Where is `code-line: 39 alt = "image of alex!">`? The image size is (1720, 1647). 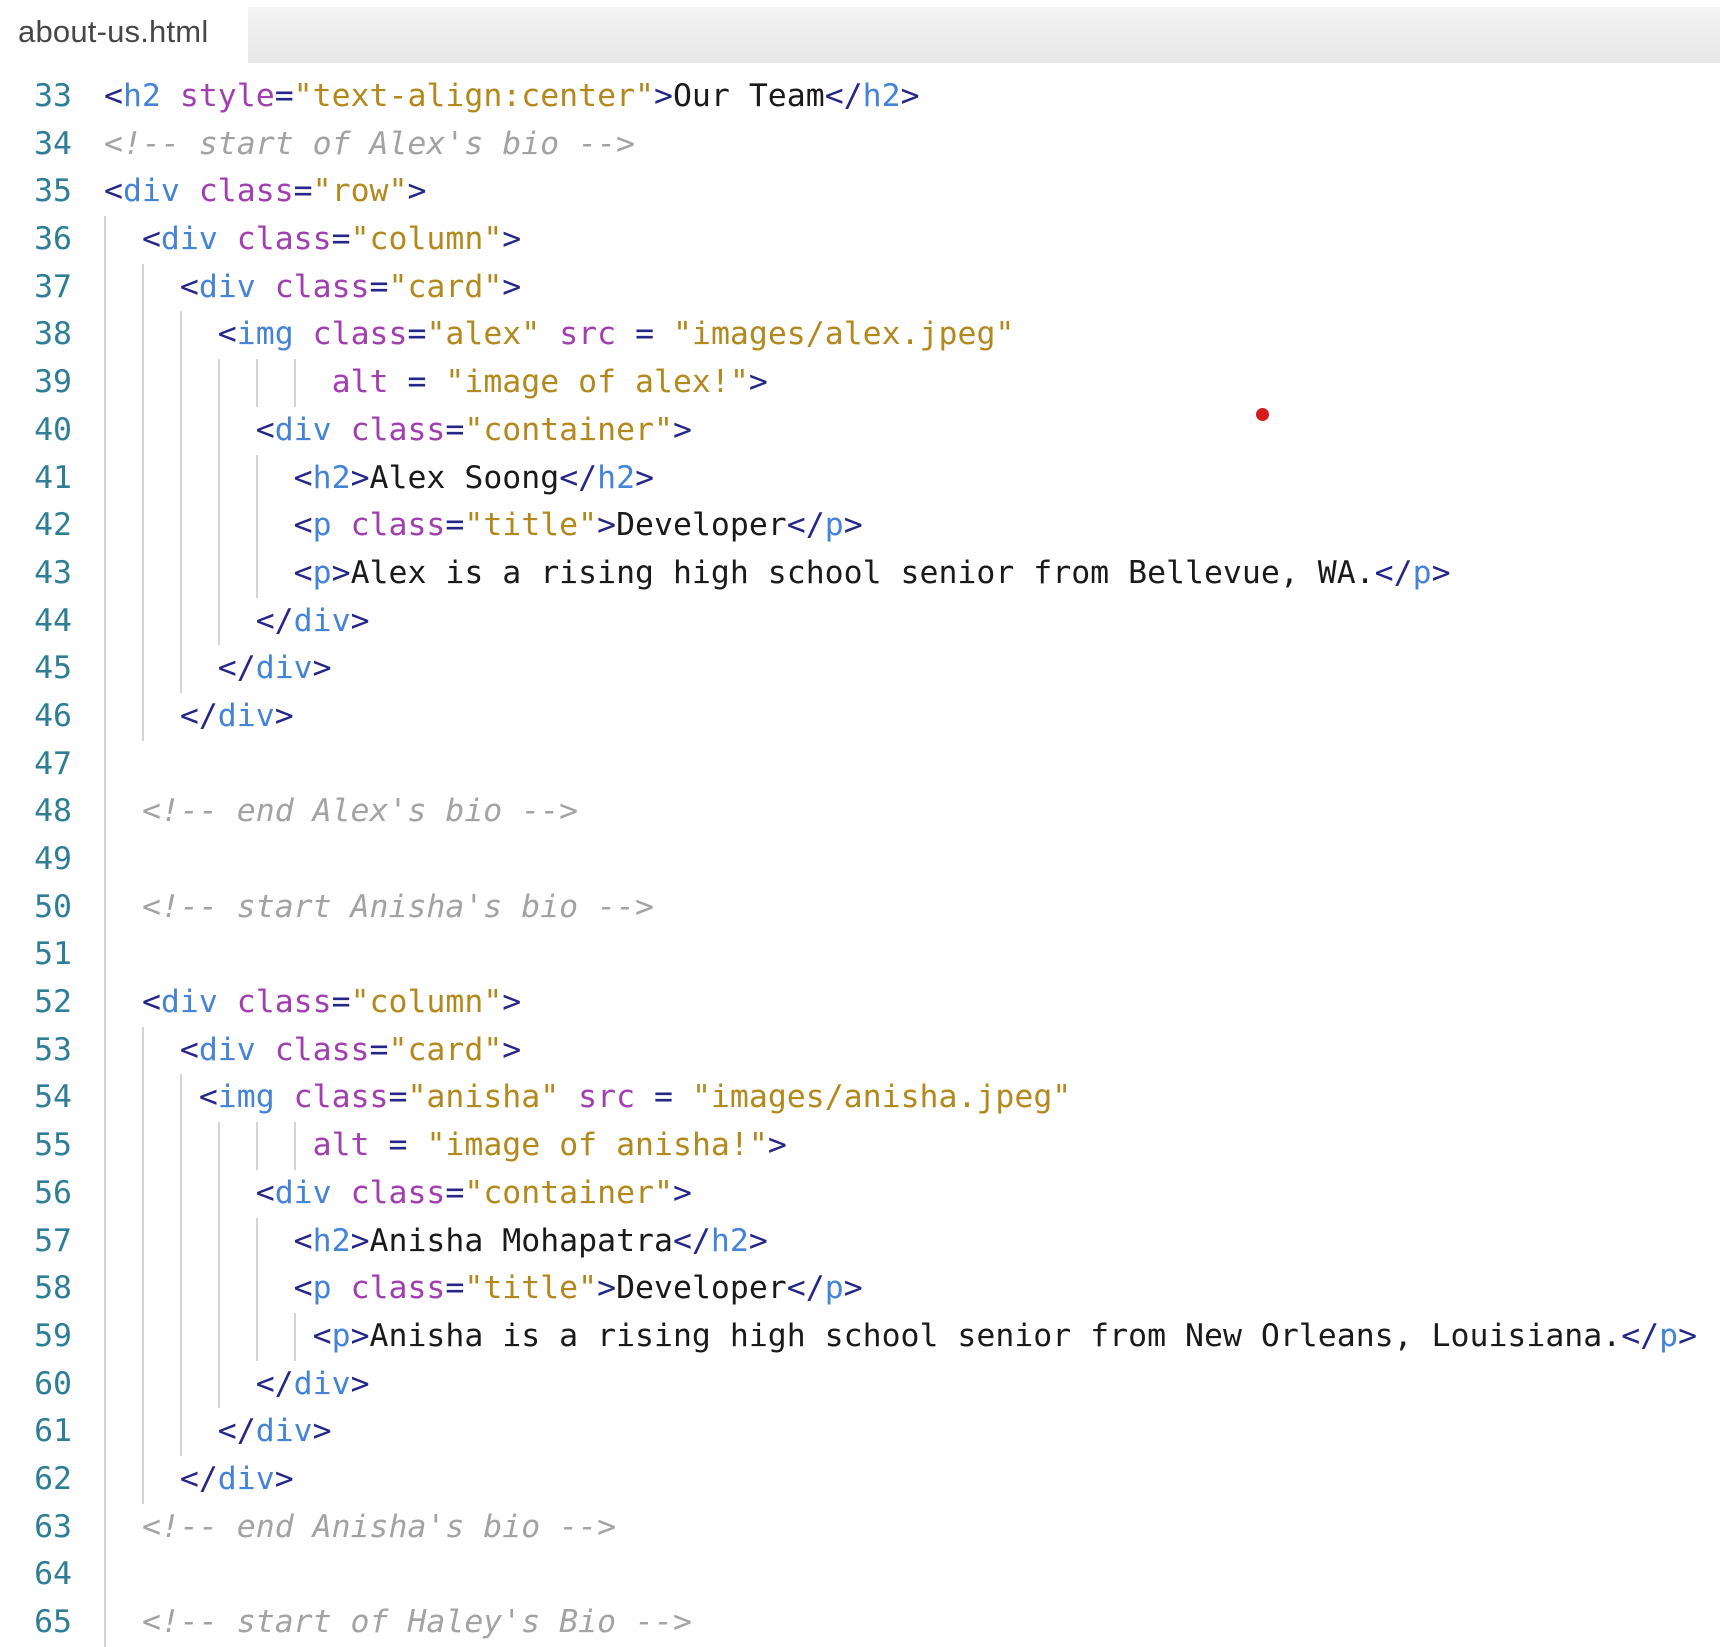
code-line: 39 alt = "image of alex!"> is located at coordinates (860, 383).